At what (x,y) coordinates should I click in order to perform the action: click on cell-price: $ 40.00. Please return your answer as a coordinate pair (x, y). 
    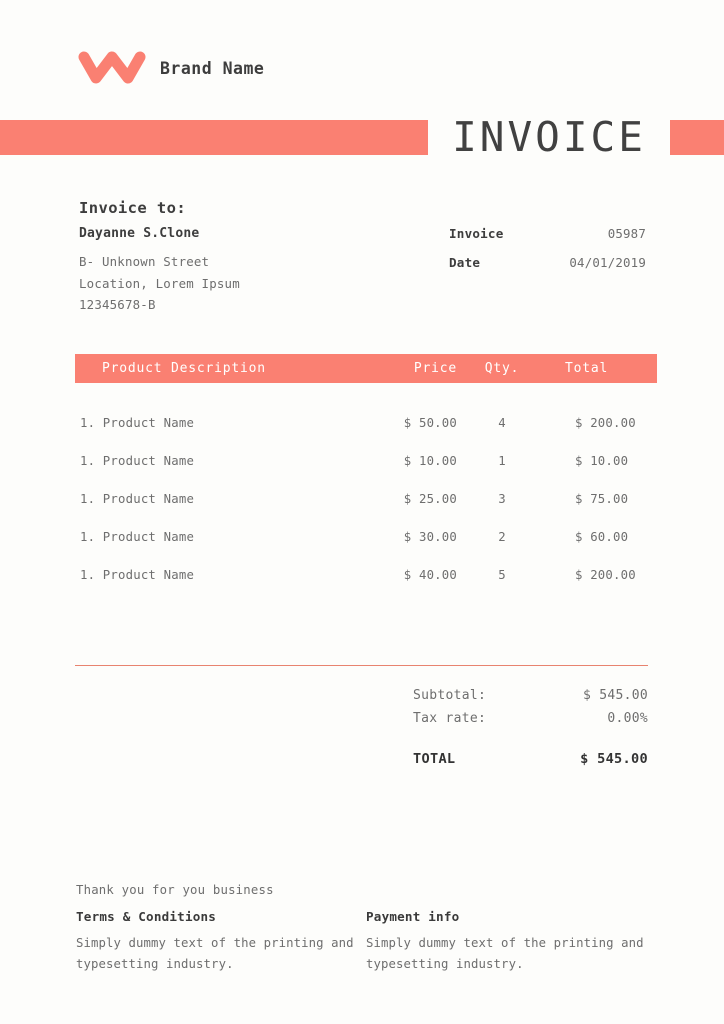
    Looking at the image, I should click on (430, 575).